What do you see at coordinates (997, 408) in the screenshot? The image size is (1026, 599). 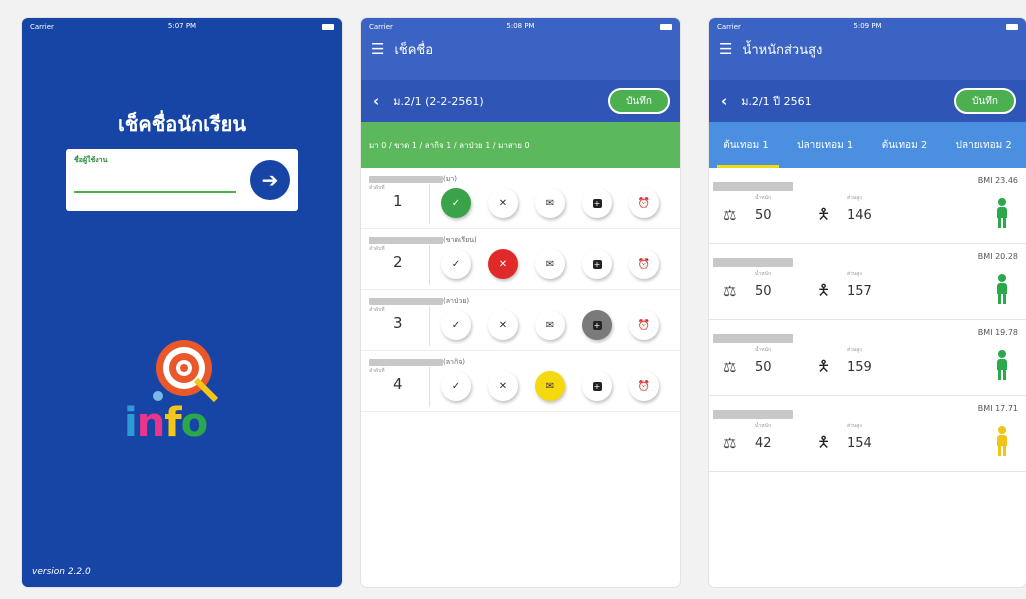 I see `bmi-value: BMI 17.71` at bounding box center [997, 408].